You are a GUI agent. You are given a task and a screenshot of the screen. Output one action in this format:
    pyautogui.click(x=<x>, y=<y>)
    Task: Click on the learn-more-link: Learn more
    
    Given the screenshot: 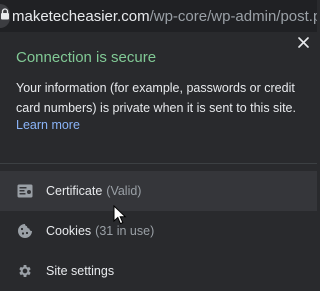 What is the action you would take?
    pyautogui.click(x=48, y=125)
    